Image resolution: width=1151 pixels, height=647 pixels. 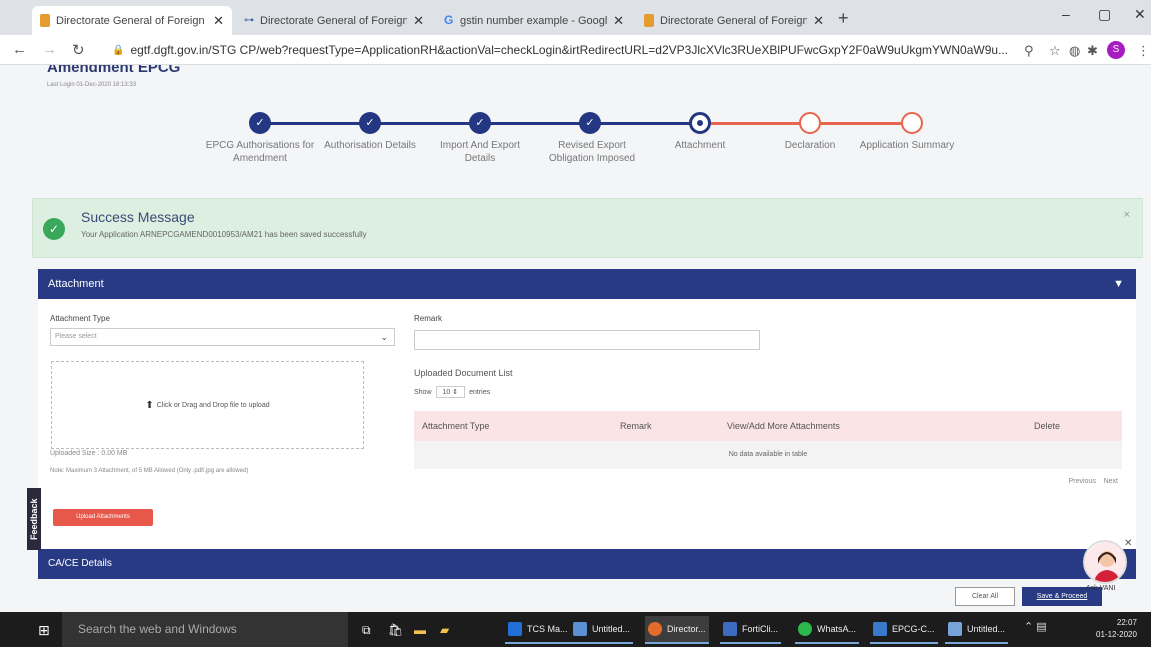 I want to click on extension-icon: ◍, so click(x=1074, y=51).